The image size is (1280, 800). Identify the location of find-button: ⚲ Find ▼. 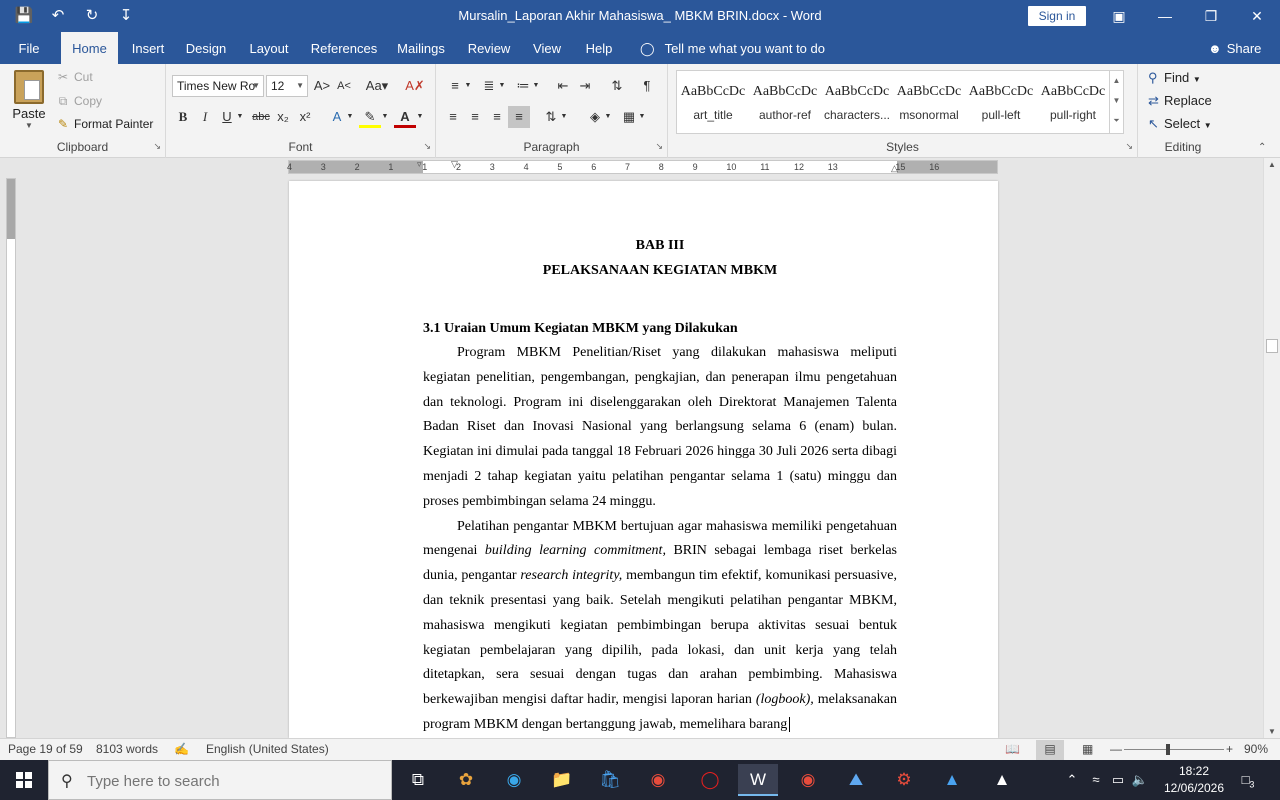
(1174, 78).